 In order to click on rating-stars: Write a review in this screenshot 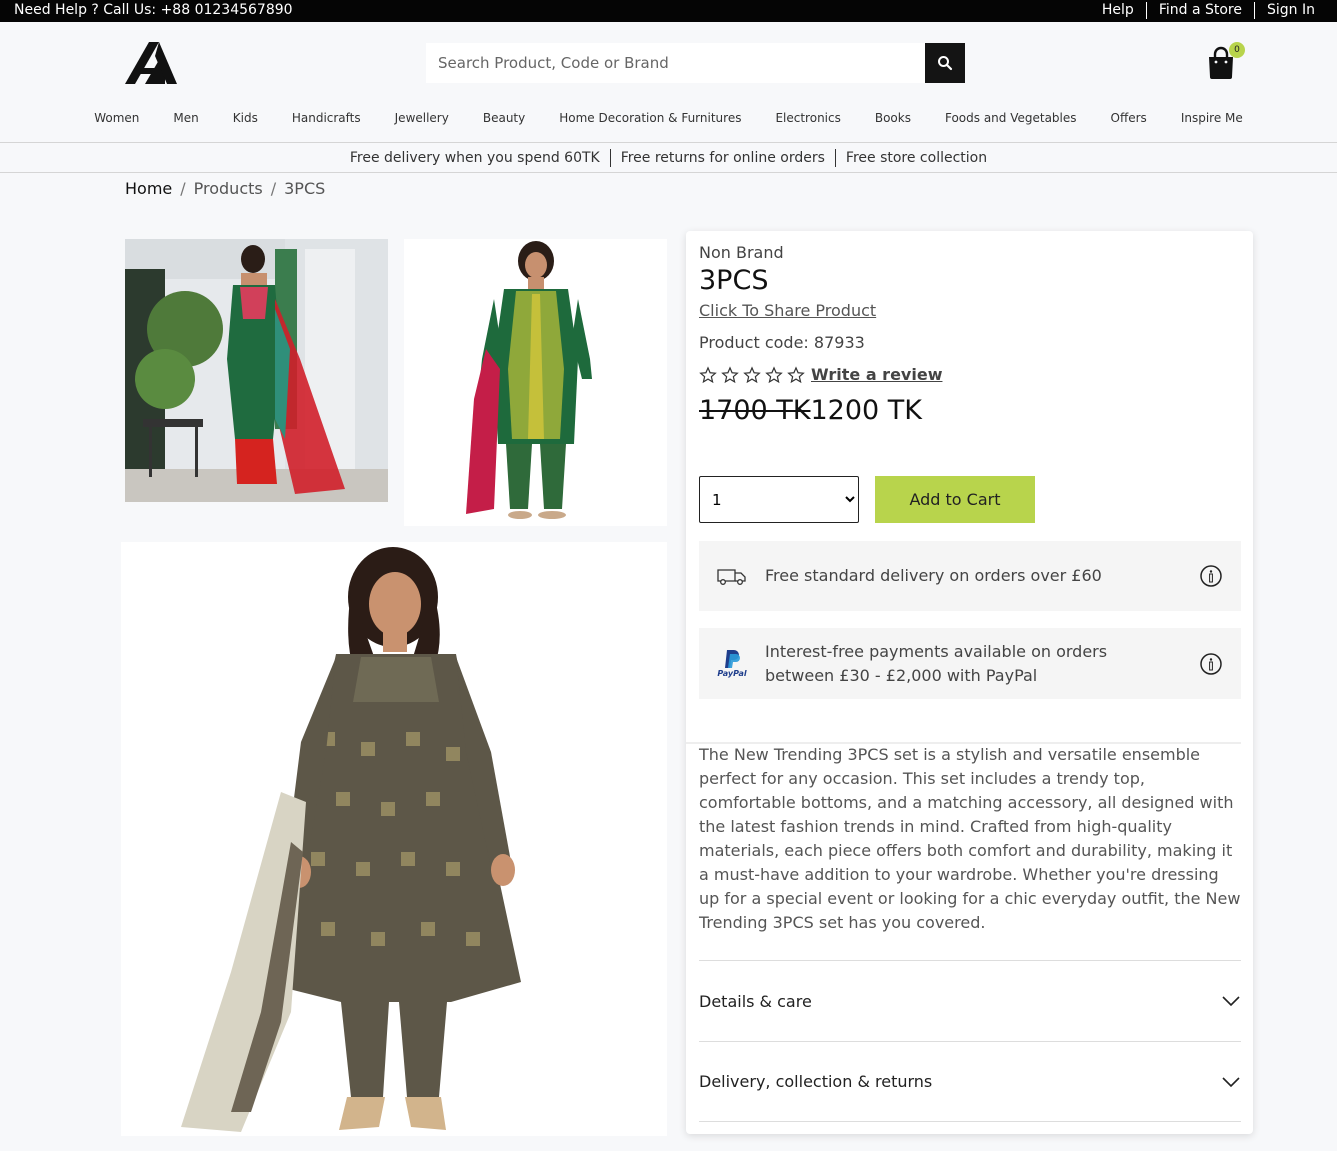, I will do `click(820, 374)`.